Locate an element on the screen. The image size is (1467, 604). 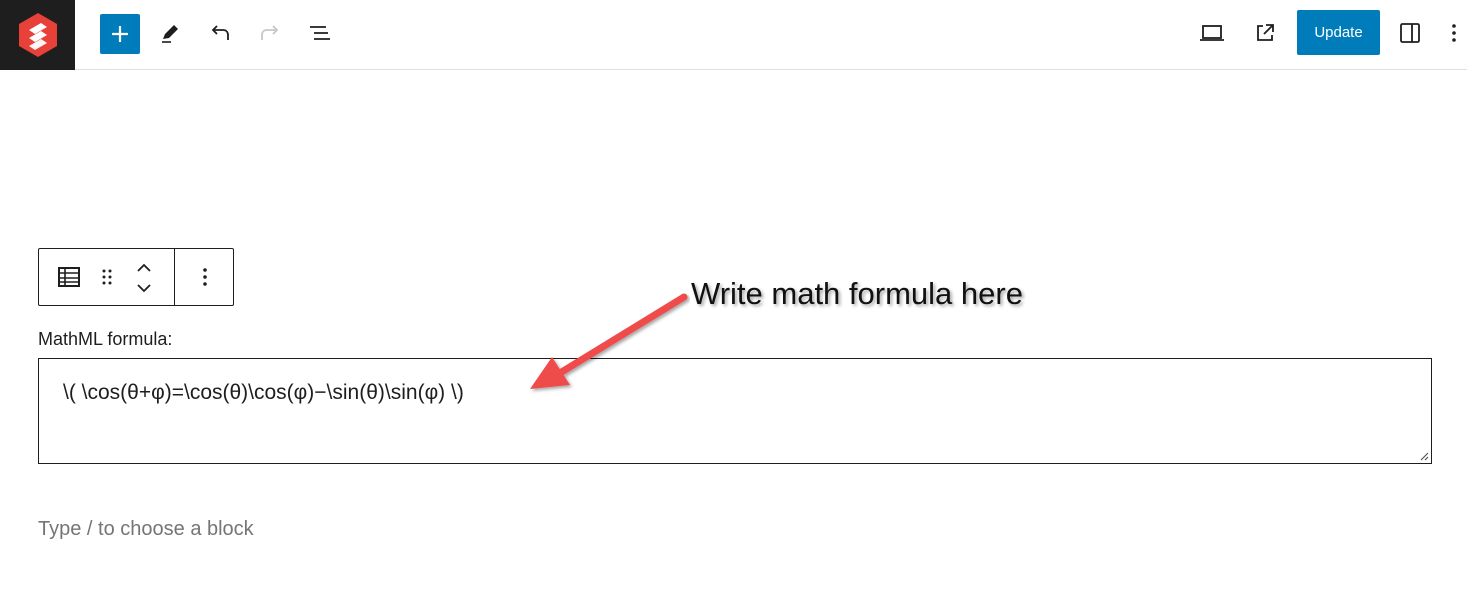
block-type-button is located at coordinates (69, 277).